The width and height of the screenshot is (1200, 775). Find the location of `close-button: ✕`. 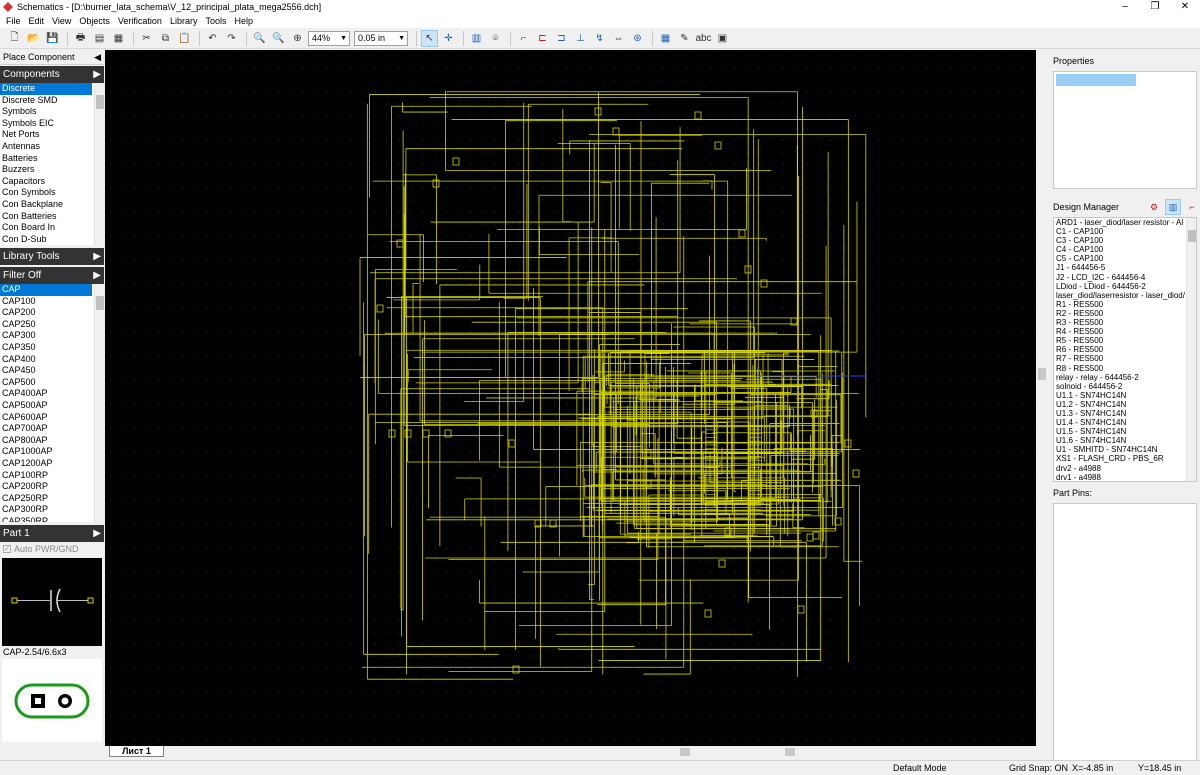

close-button: ✕ is located at coordinates (1185, 7).